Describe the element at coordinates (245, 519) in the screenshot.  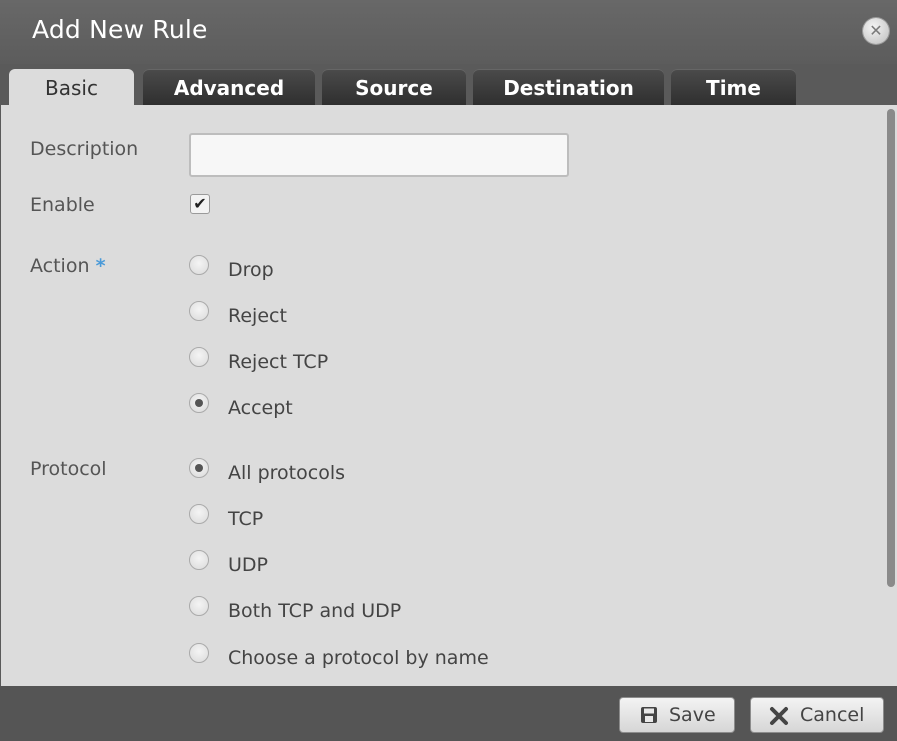
I see `protocol-tcp-label: TCP` at that location.